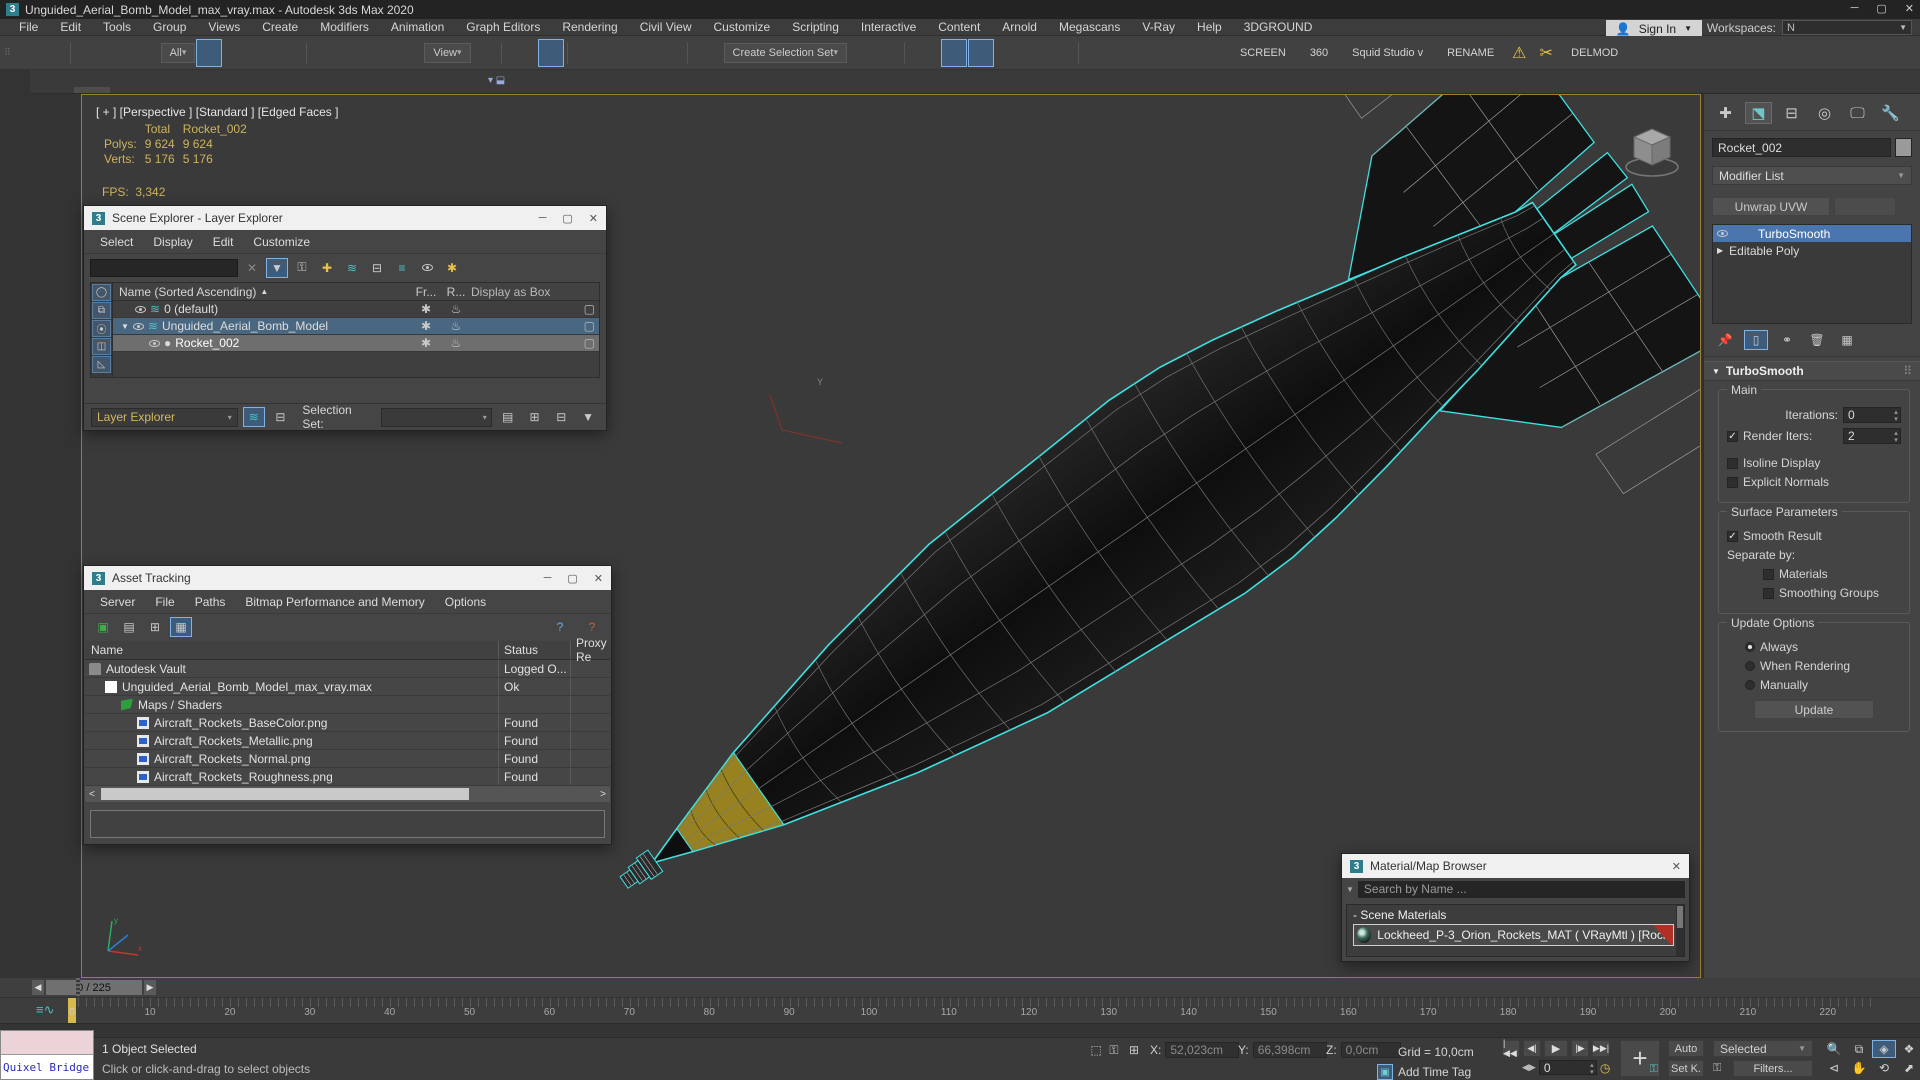 The image size is (1920, 1080). I want to click on play-button: ▶, so click(1556, 1048).